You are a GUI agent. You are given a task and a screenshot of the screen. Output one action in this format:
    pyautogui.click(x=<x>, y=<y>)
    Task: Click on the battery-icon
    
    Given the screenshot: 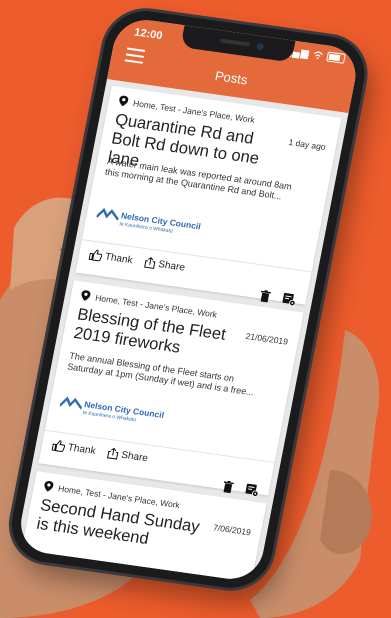 What is the action you would take?
    pyautogui.click(x=336, y=58)
    